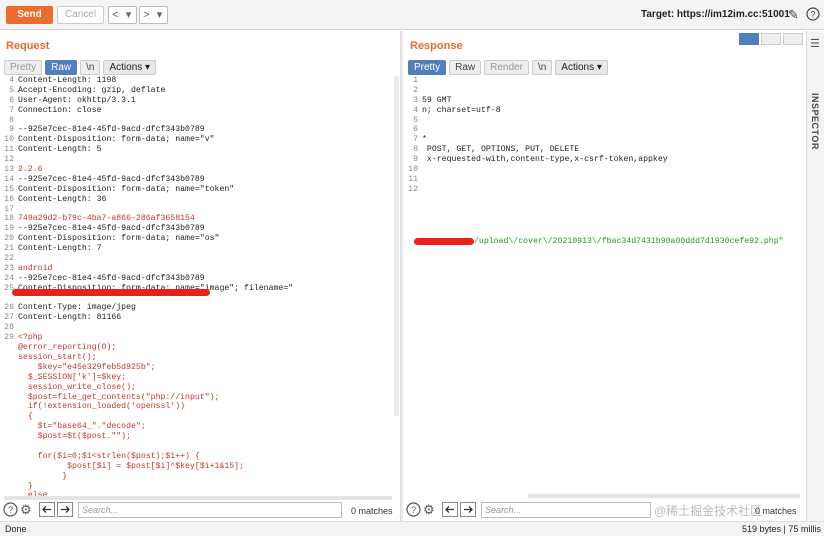 The image size is (824, 536). Describe the element at coordinates (415, 160) in the screenshot. I see `line-number: 9` at that location.